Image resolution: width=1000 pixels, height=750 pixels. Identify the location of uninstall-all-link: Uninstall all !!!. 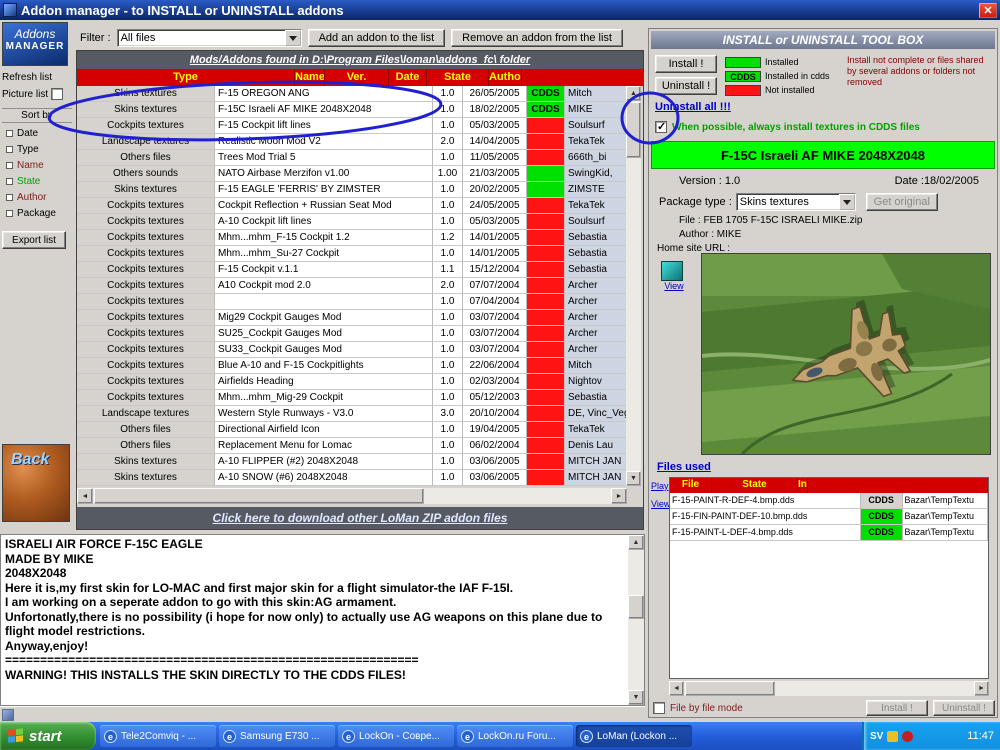
(693, 107).